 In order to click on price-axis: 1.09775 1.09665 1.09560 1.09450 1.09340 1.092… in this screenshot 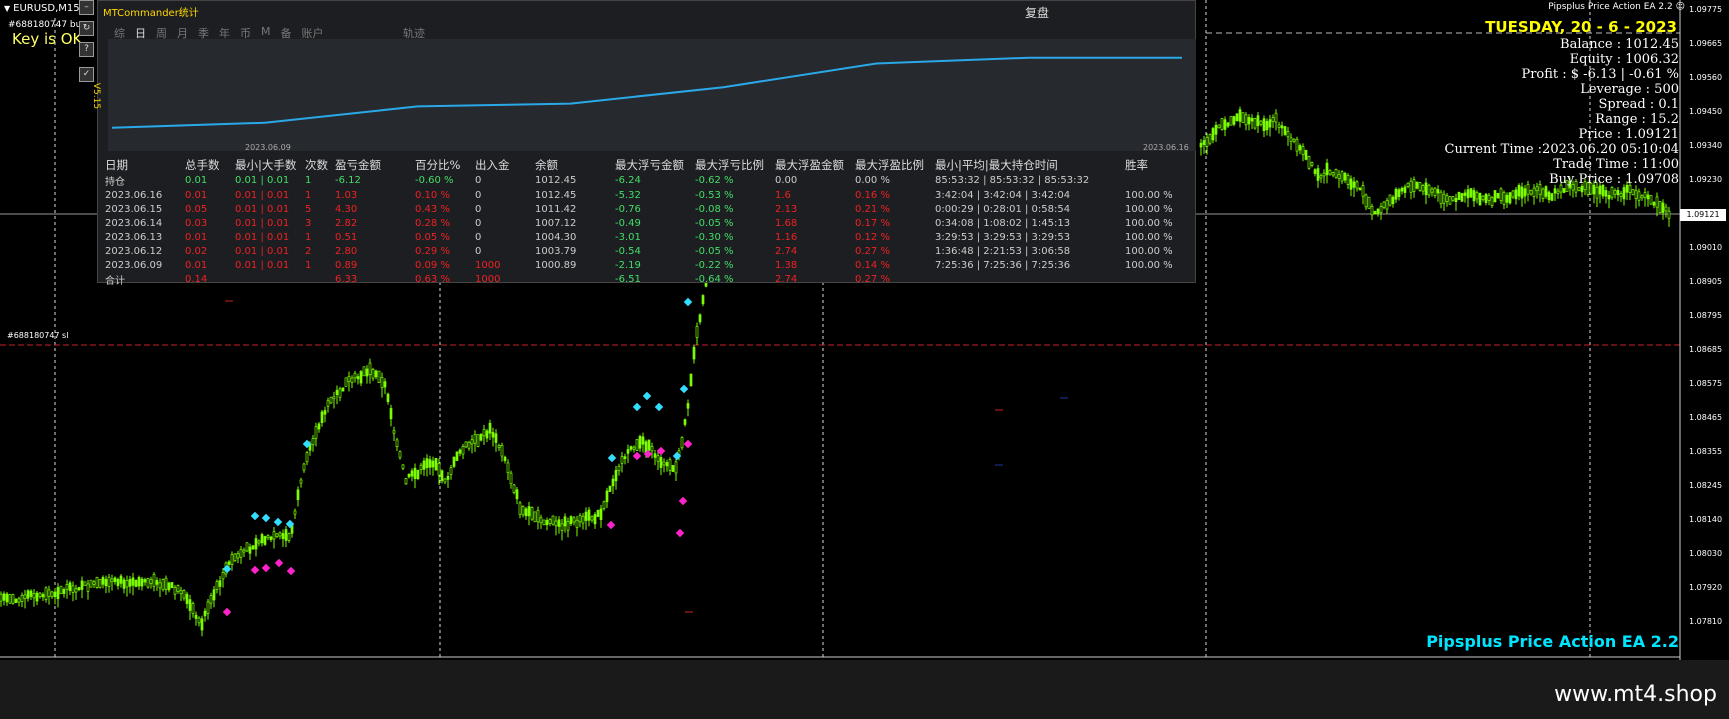, I will do `click(1704, 330)`.